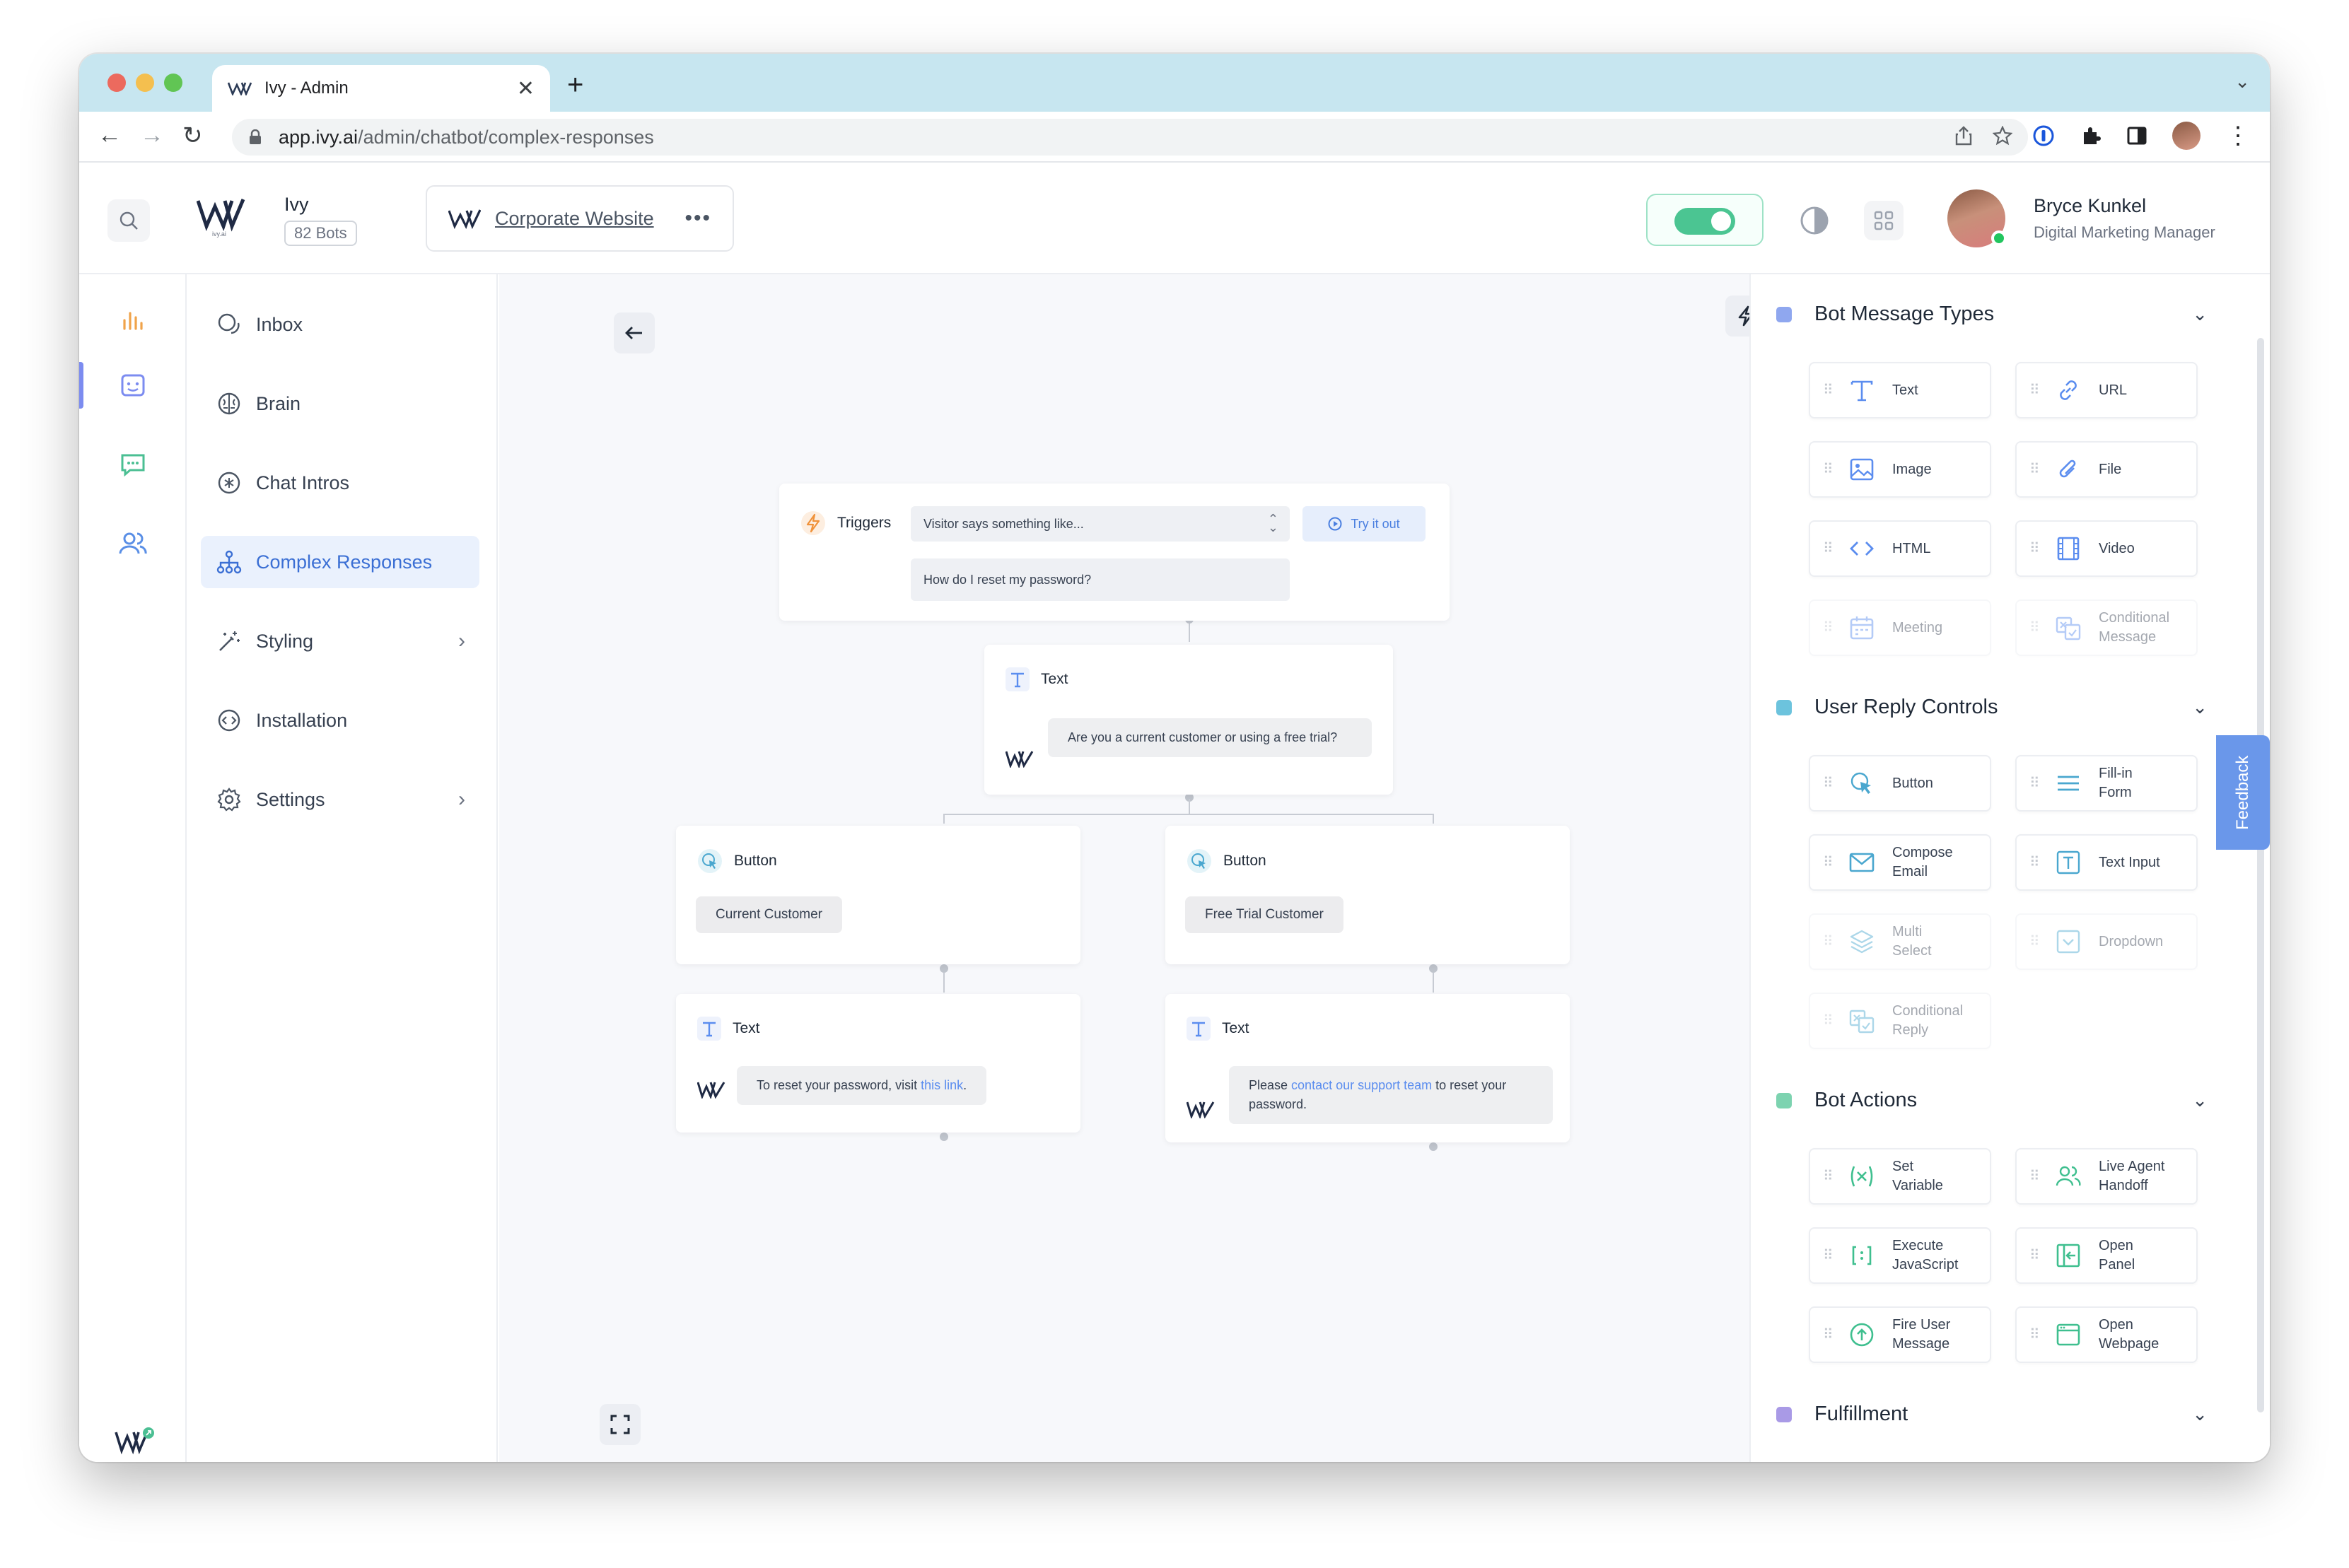  I want to click on section-bot-actions: Bot Actions ⌄, so click(1992, 1100).